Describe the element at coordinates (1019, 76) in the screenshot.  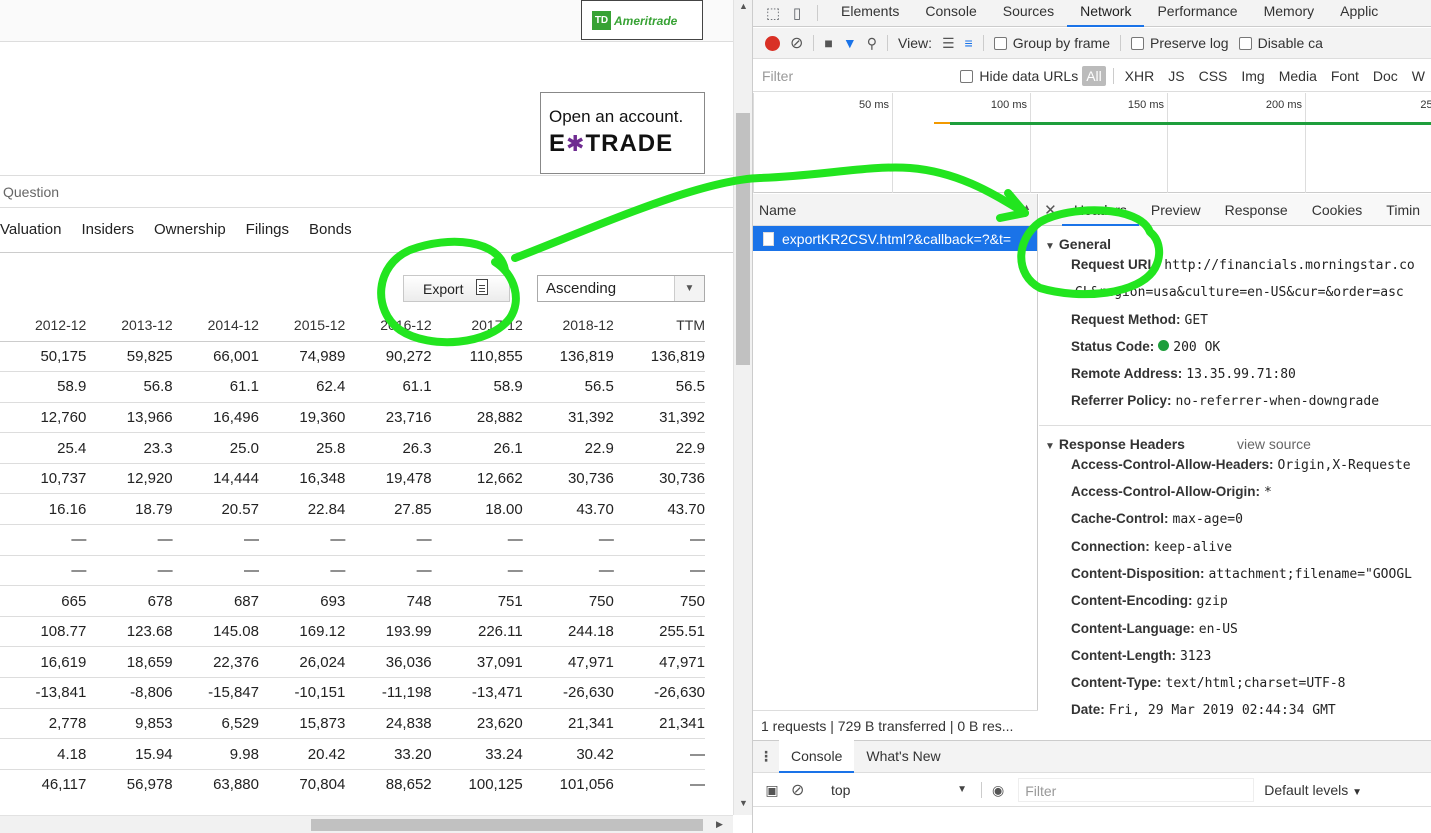
I see `hide-data-urls-checkbox: Hide data URLs` at that location.